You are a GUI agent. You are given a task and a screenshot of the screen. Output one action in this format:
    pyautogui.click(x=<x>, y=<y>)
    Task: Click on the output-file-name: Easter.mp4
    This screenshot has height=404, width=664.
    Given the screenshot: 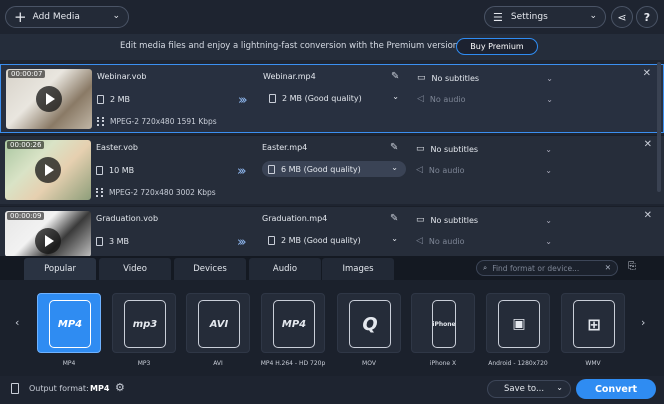 What is the action you would take?
    pyautogui.click(x=284, y=147)
    